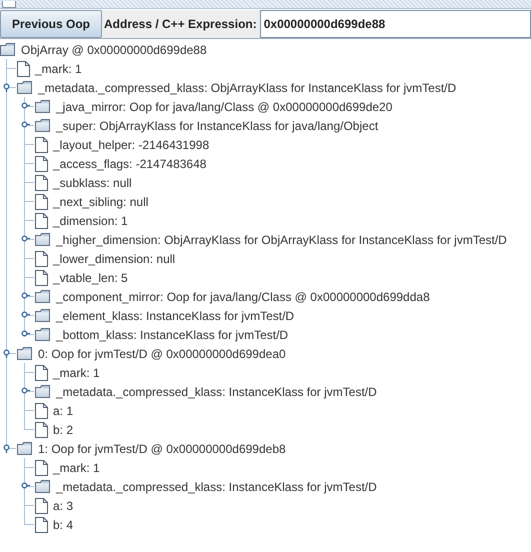 The image size is (531, 552). What do you see at coordinates (63, 410) in the screenshot?
I see `tree-node: a: 1` at bounding box center [63, 410].